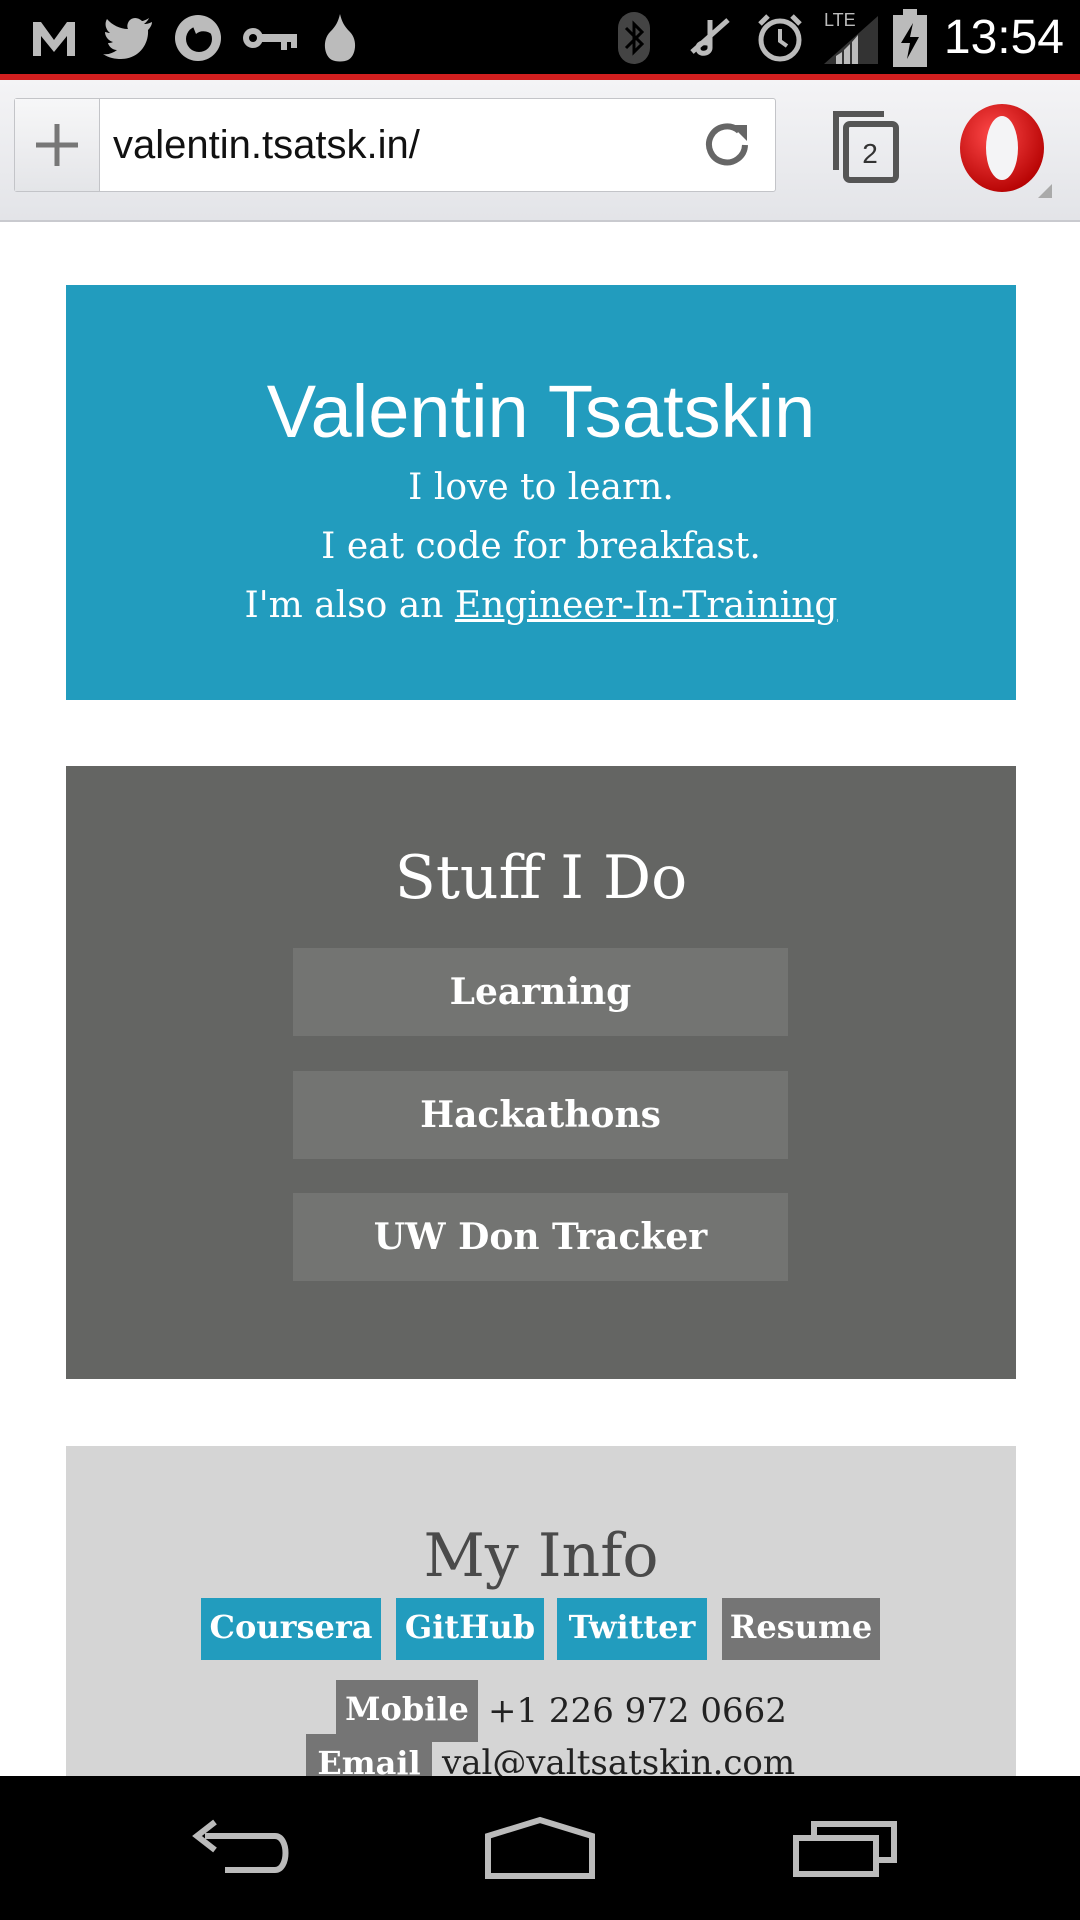 Image resolution: width=1080 pixels, height=1920 pixels. What do you see at coordinates (851, 38) in the screenshot?
I see `lte-signal-icon: LTE` at bounding box center [851, 38].